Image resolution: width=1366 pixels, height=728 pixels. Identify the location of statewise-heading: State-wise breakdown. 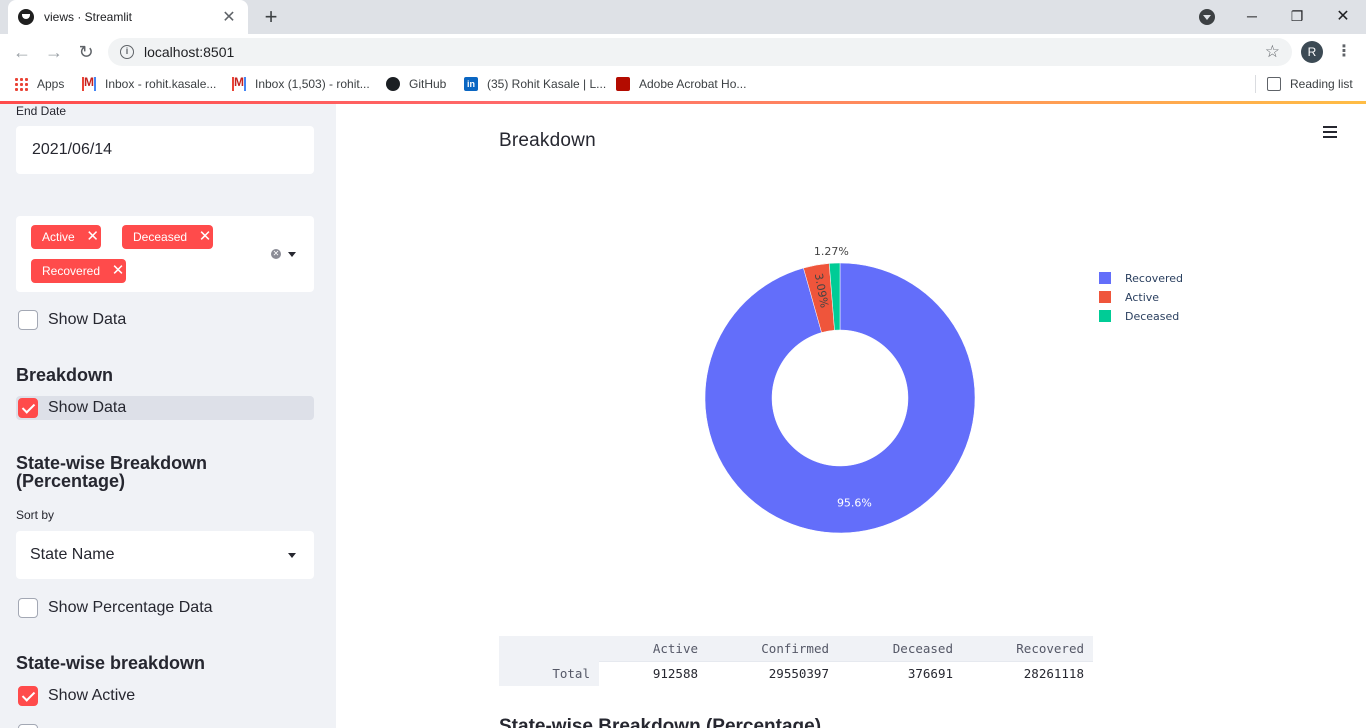
(111, 663).